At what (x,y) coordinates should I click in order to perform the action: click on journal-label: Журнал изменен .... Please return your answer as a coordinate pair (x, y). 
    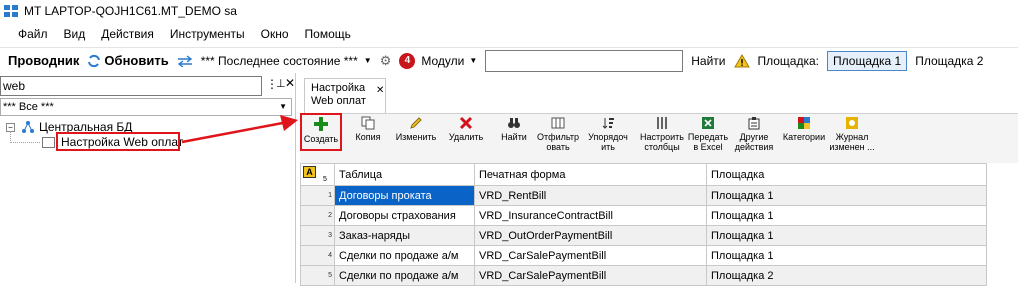
    Looking at the image, I should click on (852, 142).